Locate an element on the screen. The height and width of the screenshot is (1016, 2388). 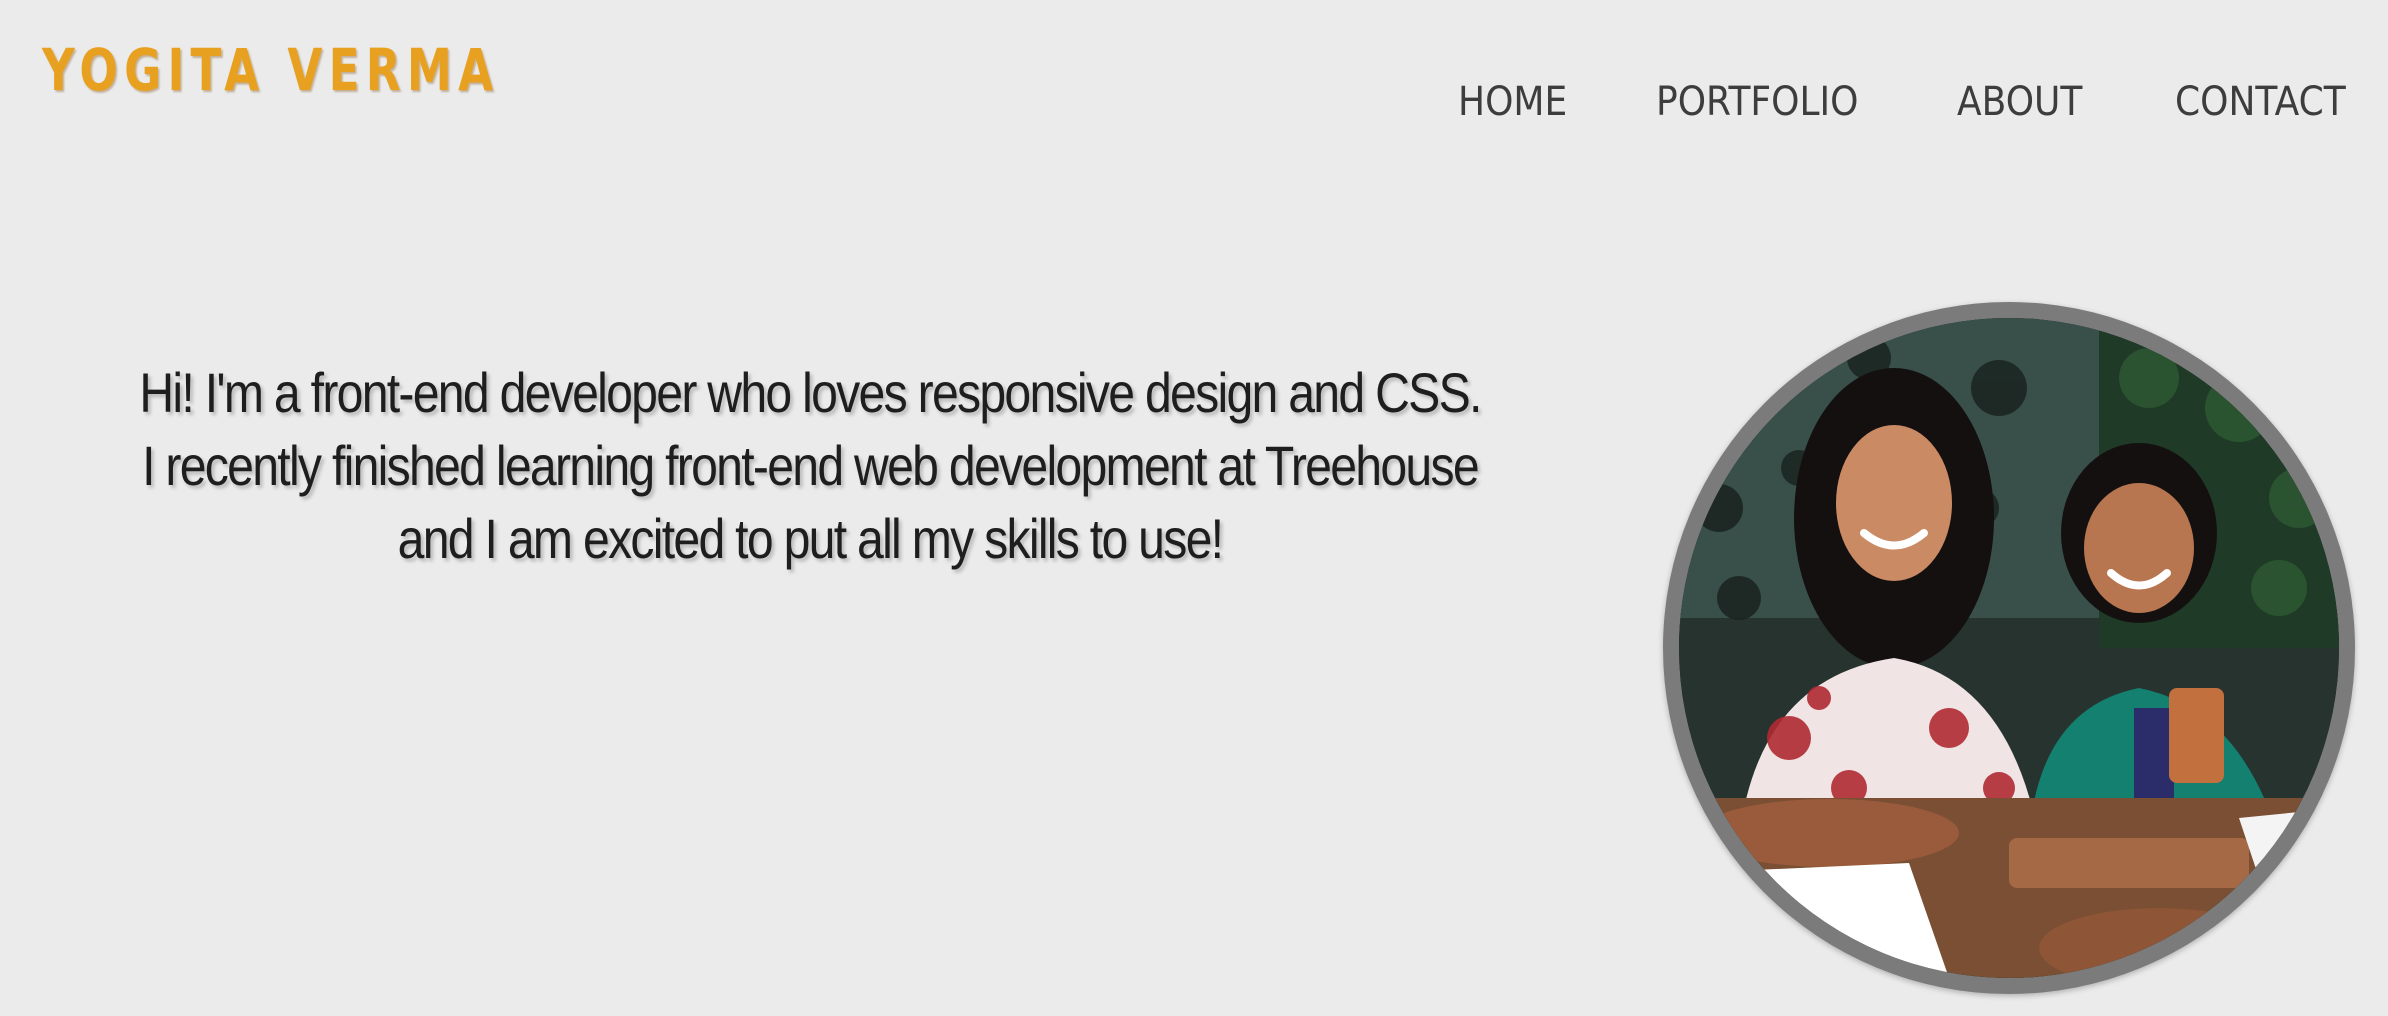
nav-item-about: ABOUT is located at coordinates (2019, 102).